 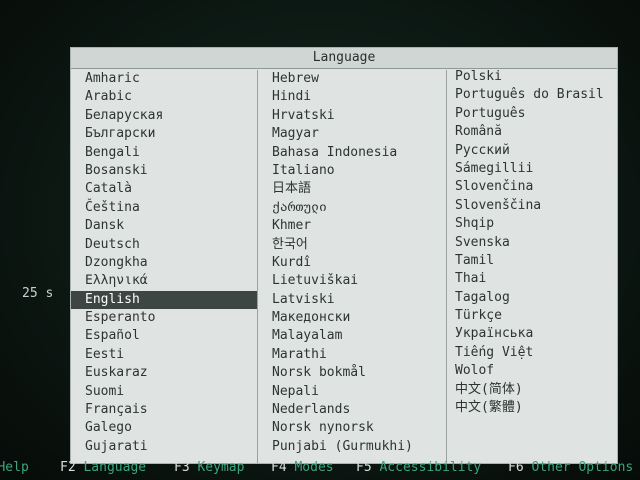 What do you see at coordinates (164, 189) in the screenshot?
I see `language-option: Català` at bounding box center [164, 189].